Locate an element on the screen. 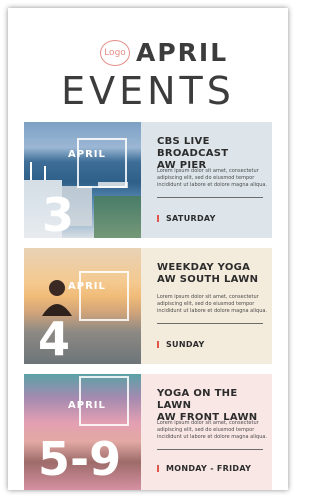 The width and height of the screenshot is (320, 498). event-when: MONDAY - FRIDAY is located at coordinates (204, 468).